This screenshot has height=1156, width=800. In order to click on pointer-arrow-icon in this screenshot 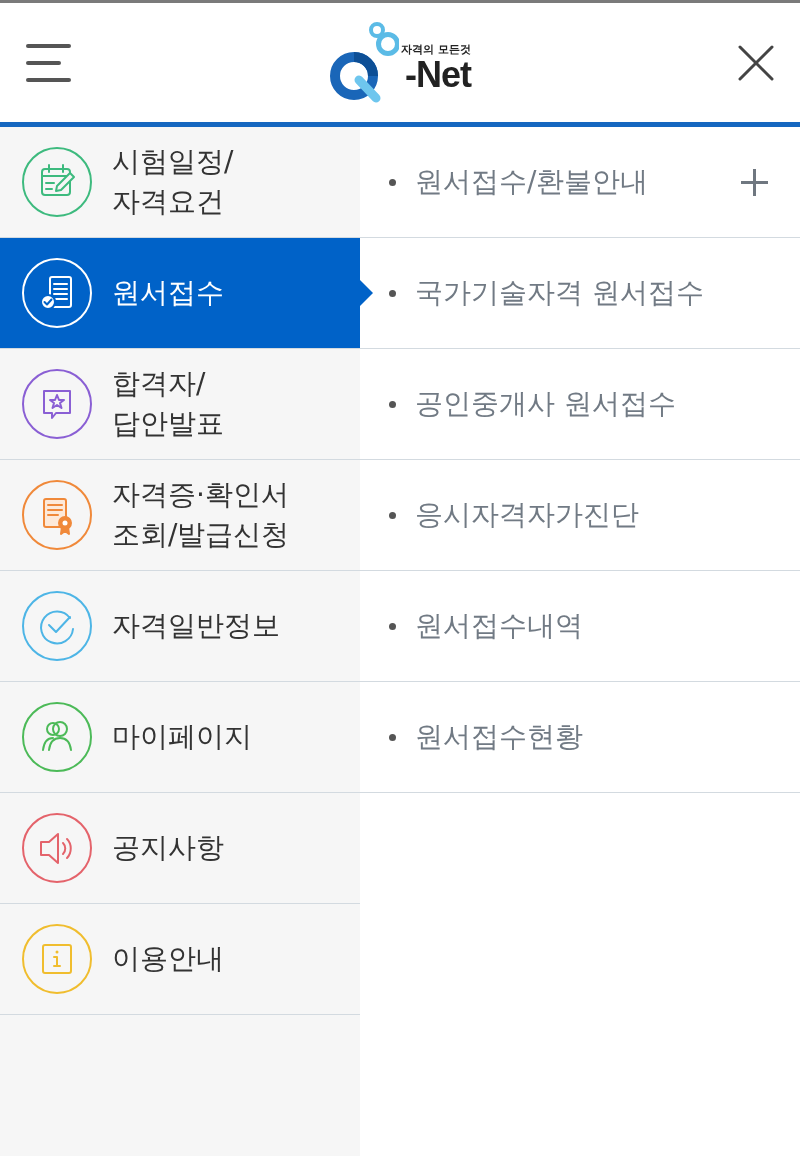, I will do `click(366, 293)`.